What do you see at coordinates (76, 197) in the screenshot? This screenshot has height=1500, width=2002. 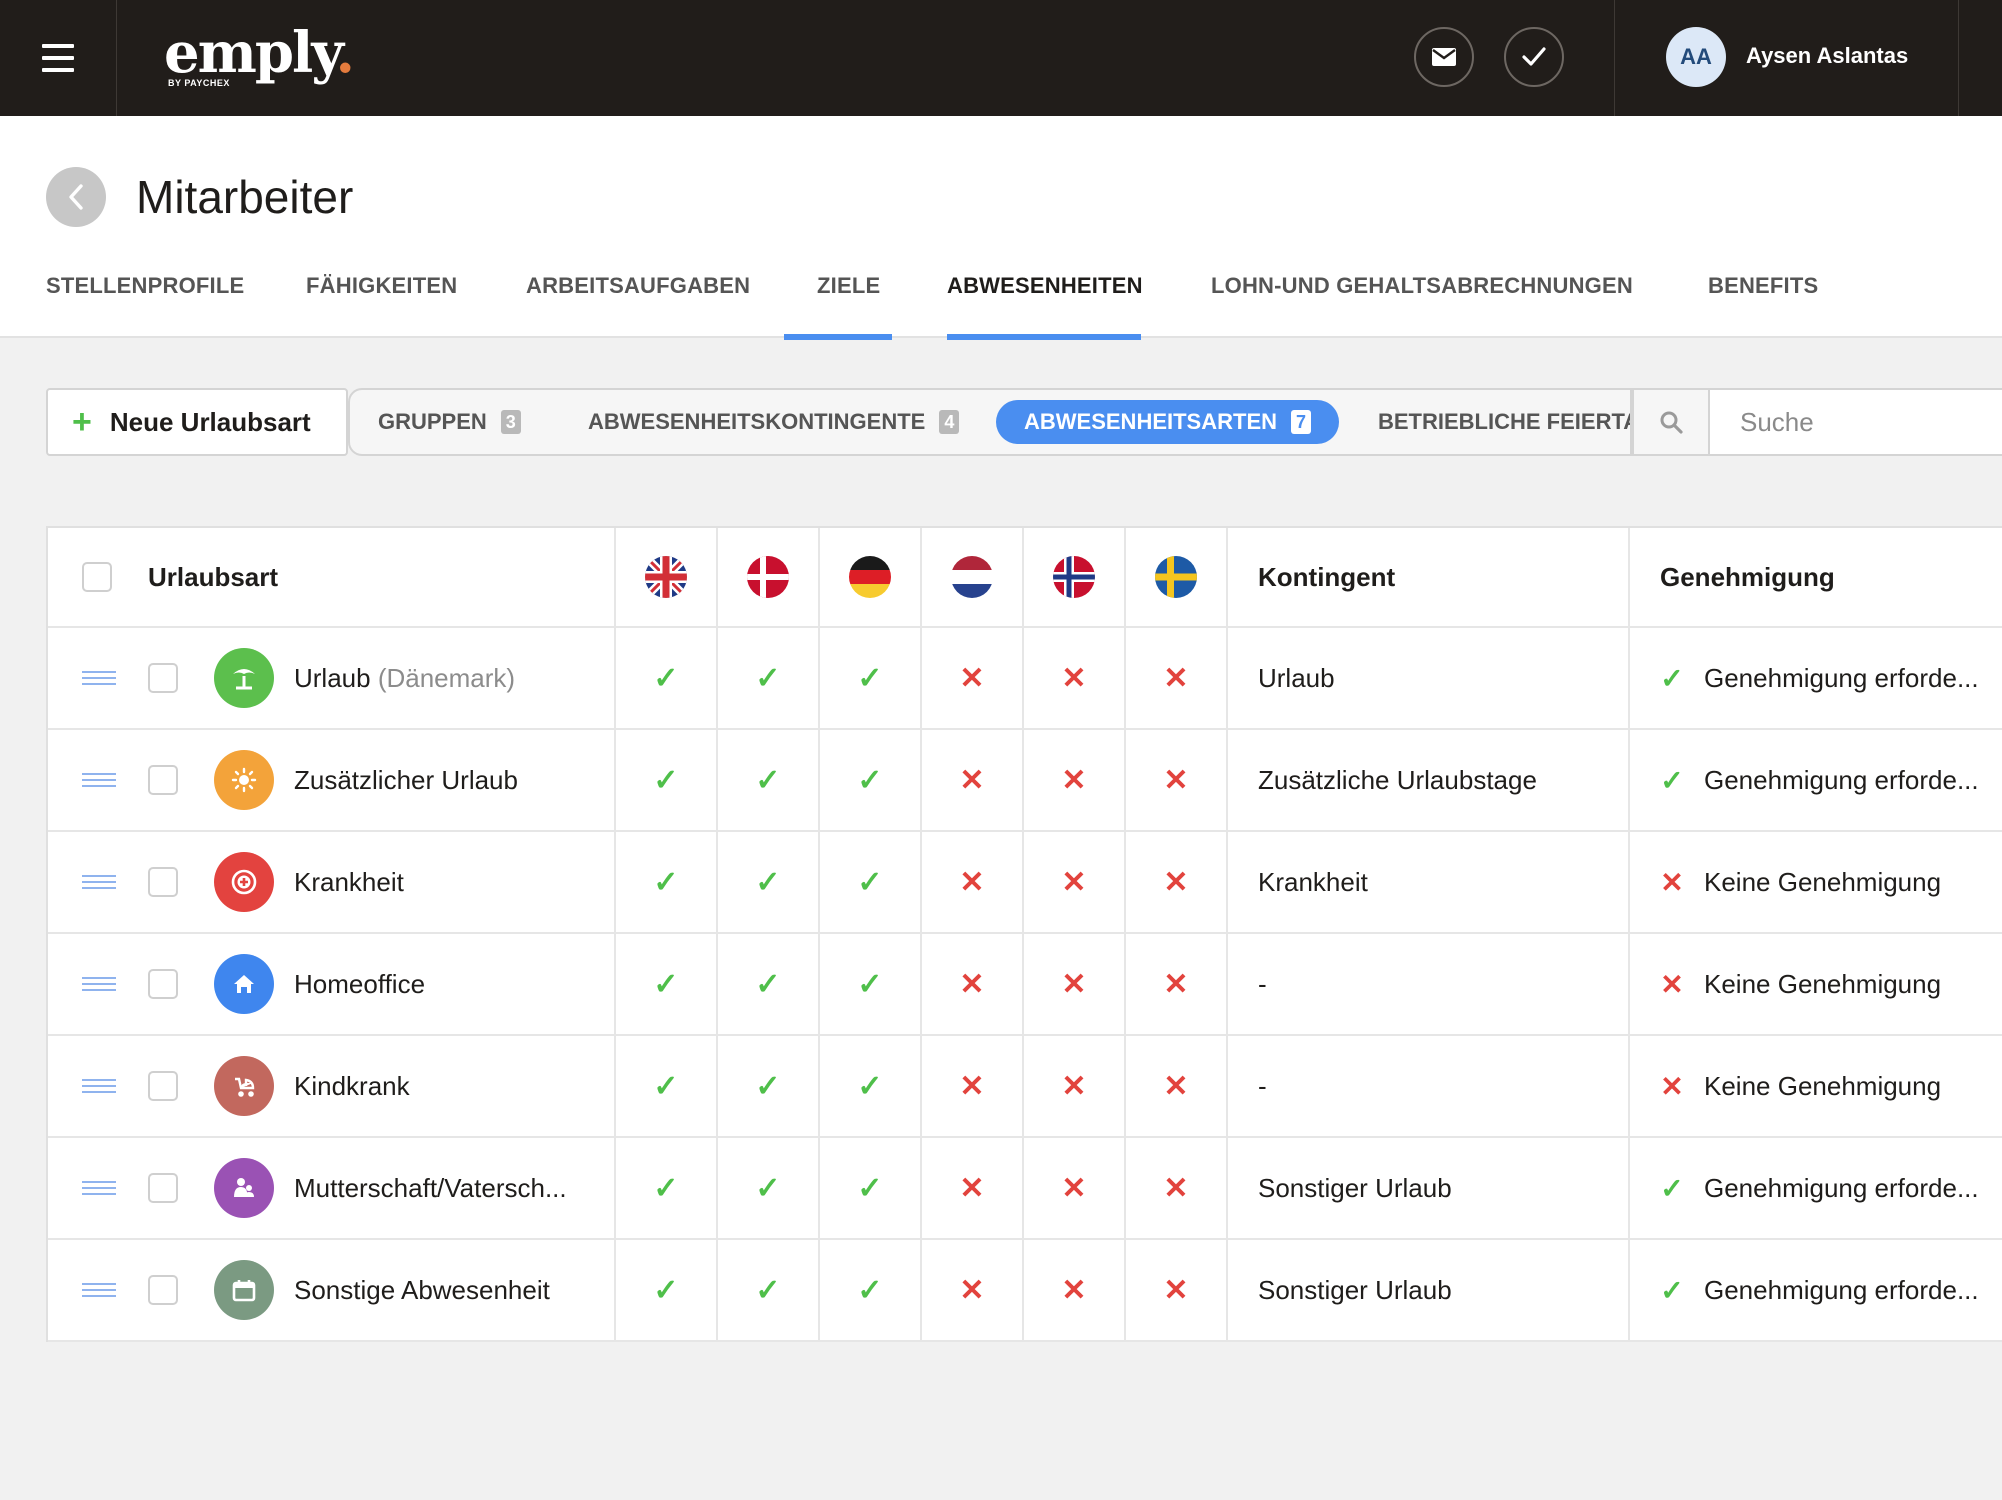 I see `back-button` at bounding box center [76, 197].